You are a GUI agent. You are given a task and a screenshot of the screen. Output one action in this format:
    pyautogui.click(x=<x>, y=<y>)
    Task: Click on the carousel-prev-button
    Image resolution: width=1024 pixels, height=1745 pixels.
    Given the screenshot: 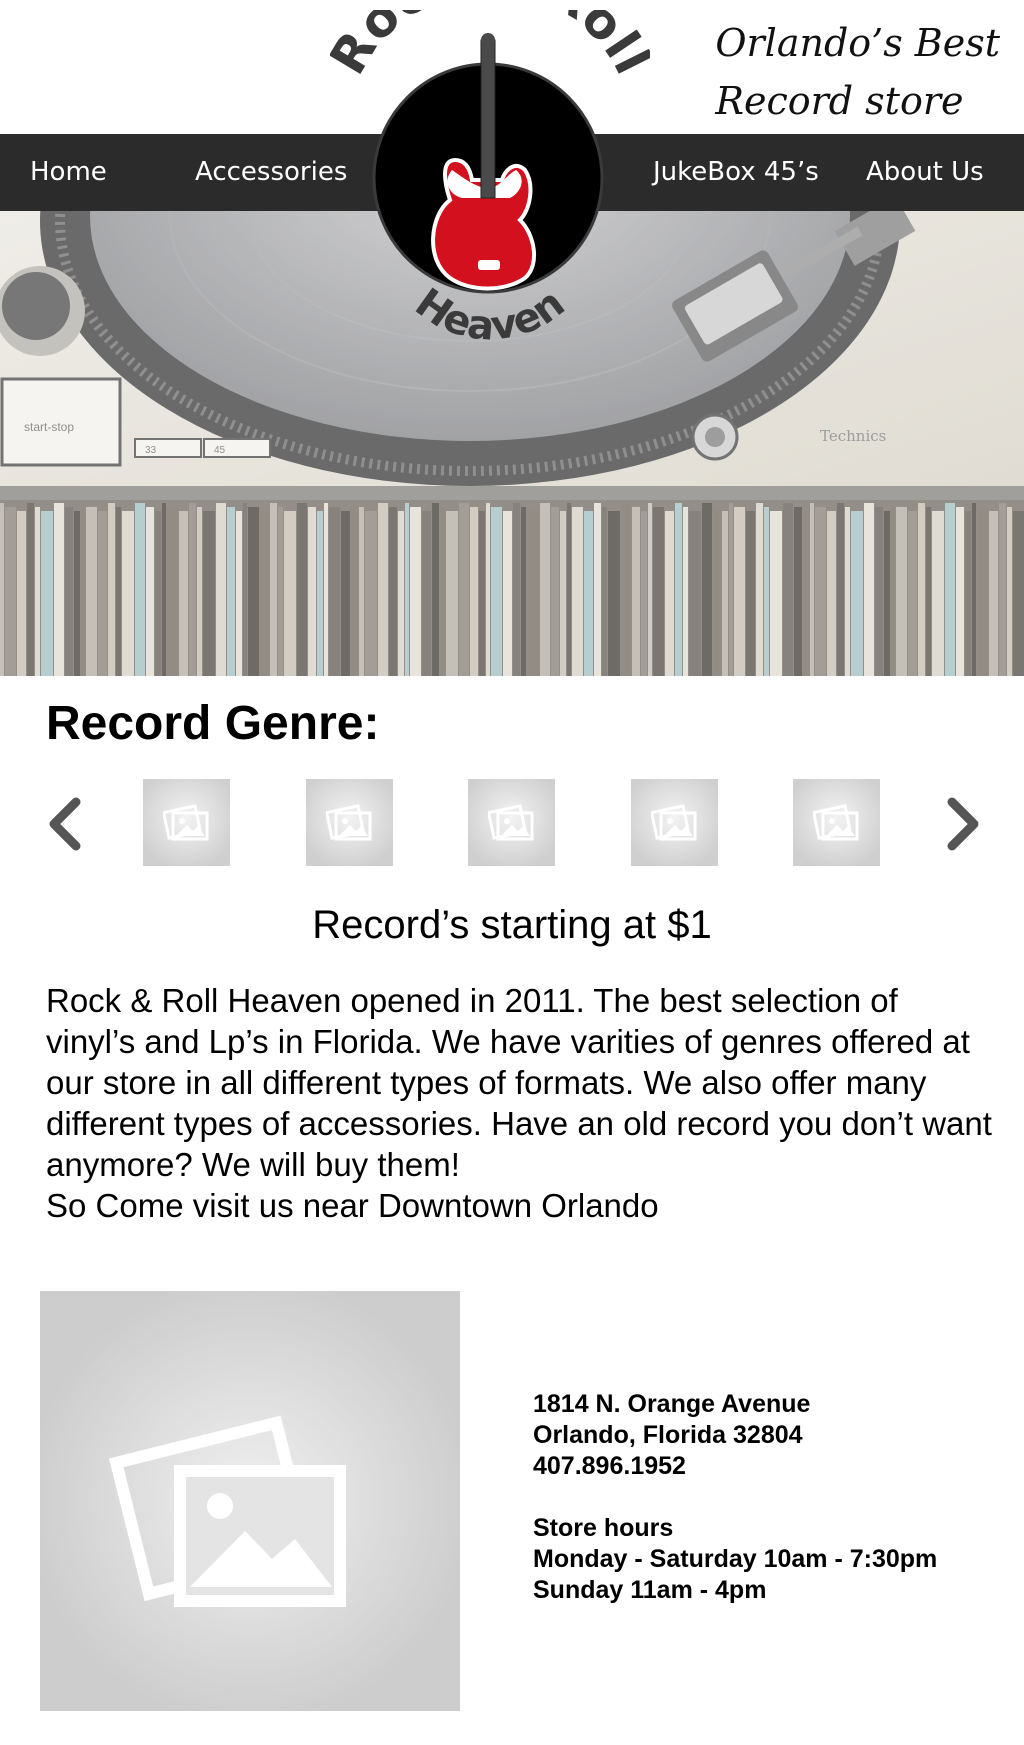 What is the action you would take?
    pyautogui.click(x=64, y=824)
    